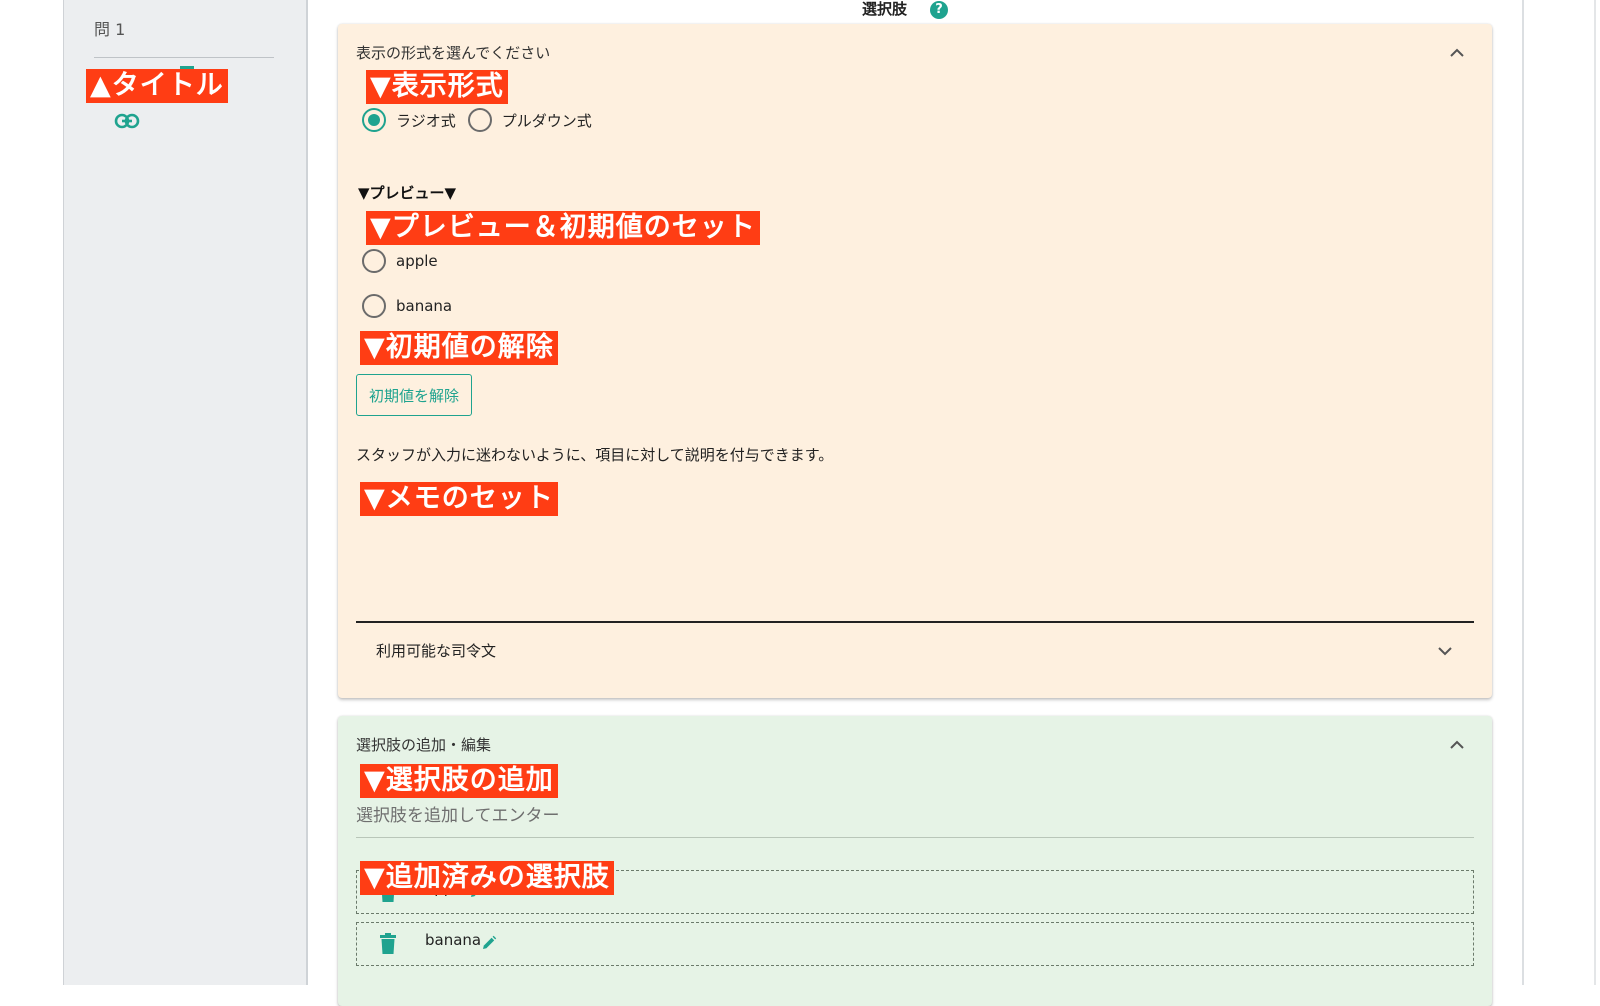 The image size is (1600, 1006). Describe the element at coordinates (186, 492) in the screenshot. I see `sidebar: 問 1` at that location.